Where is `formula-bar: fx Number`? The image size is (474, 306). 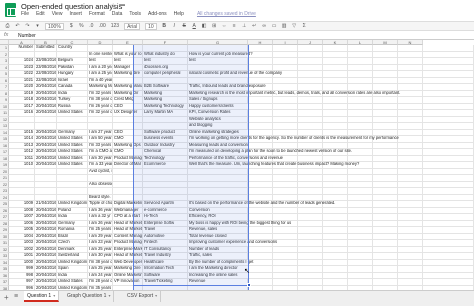 formula-bar: fx Number is located at coordinates (237, 35).